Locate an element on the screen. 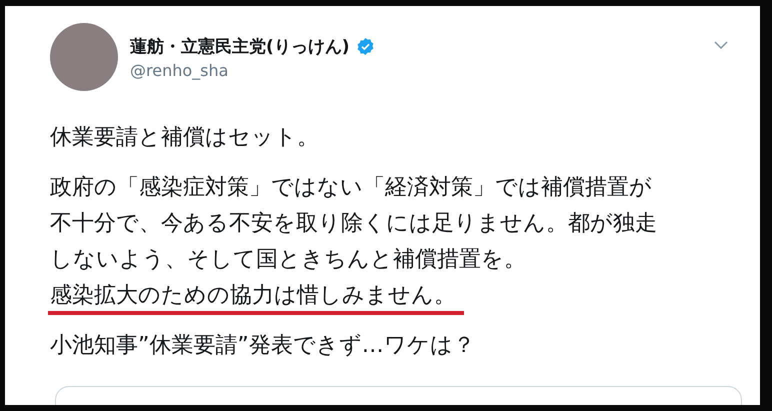  tweet-text-line: しないよう、そして国ときちんと補償措置を。 is located at coordinates (288, 260).